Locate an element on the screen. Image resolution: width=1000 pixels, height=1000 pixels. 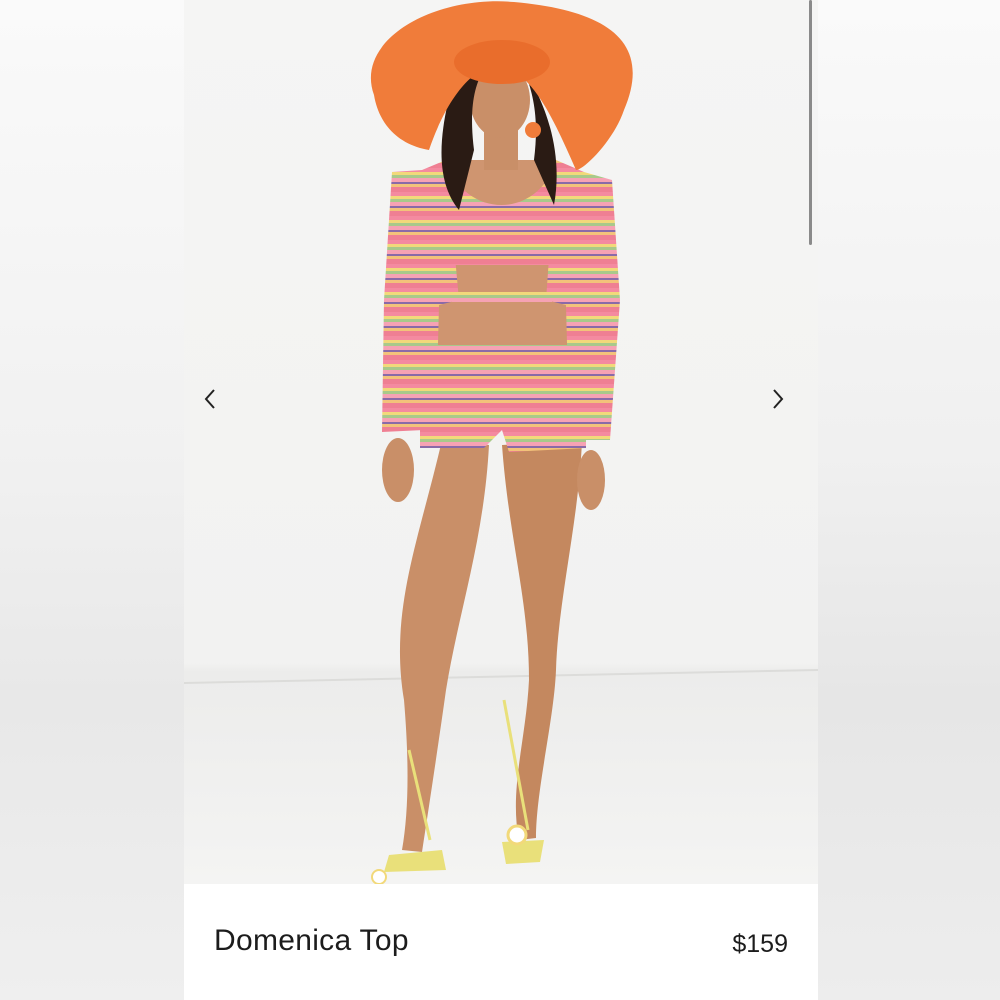
next-image-button is located at coordinates (786, 408).